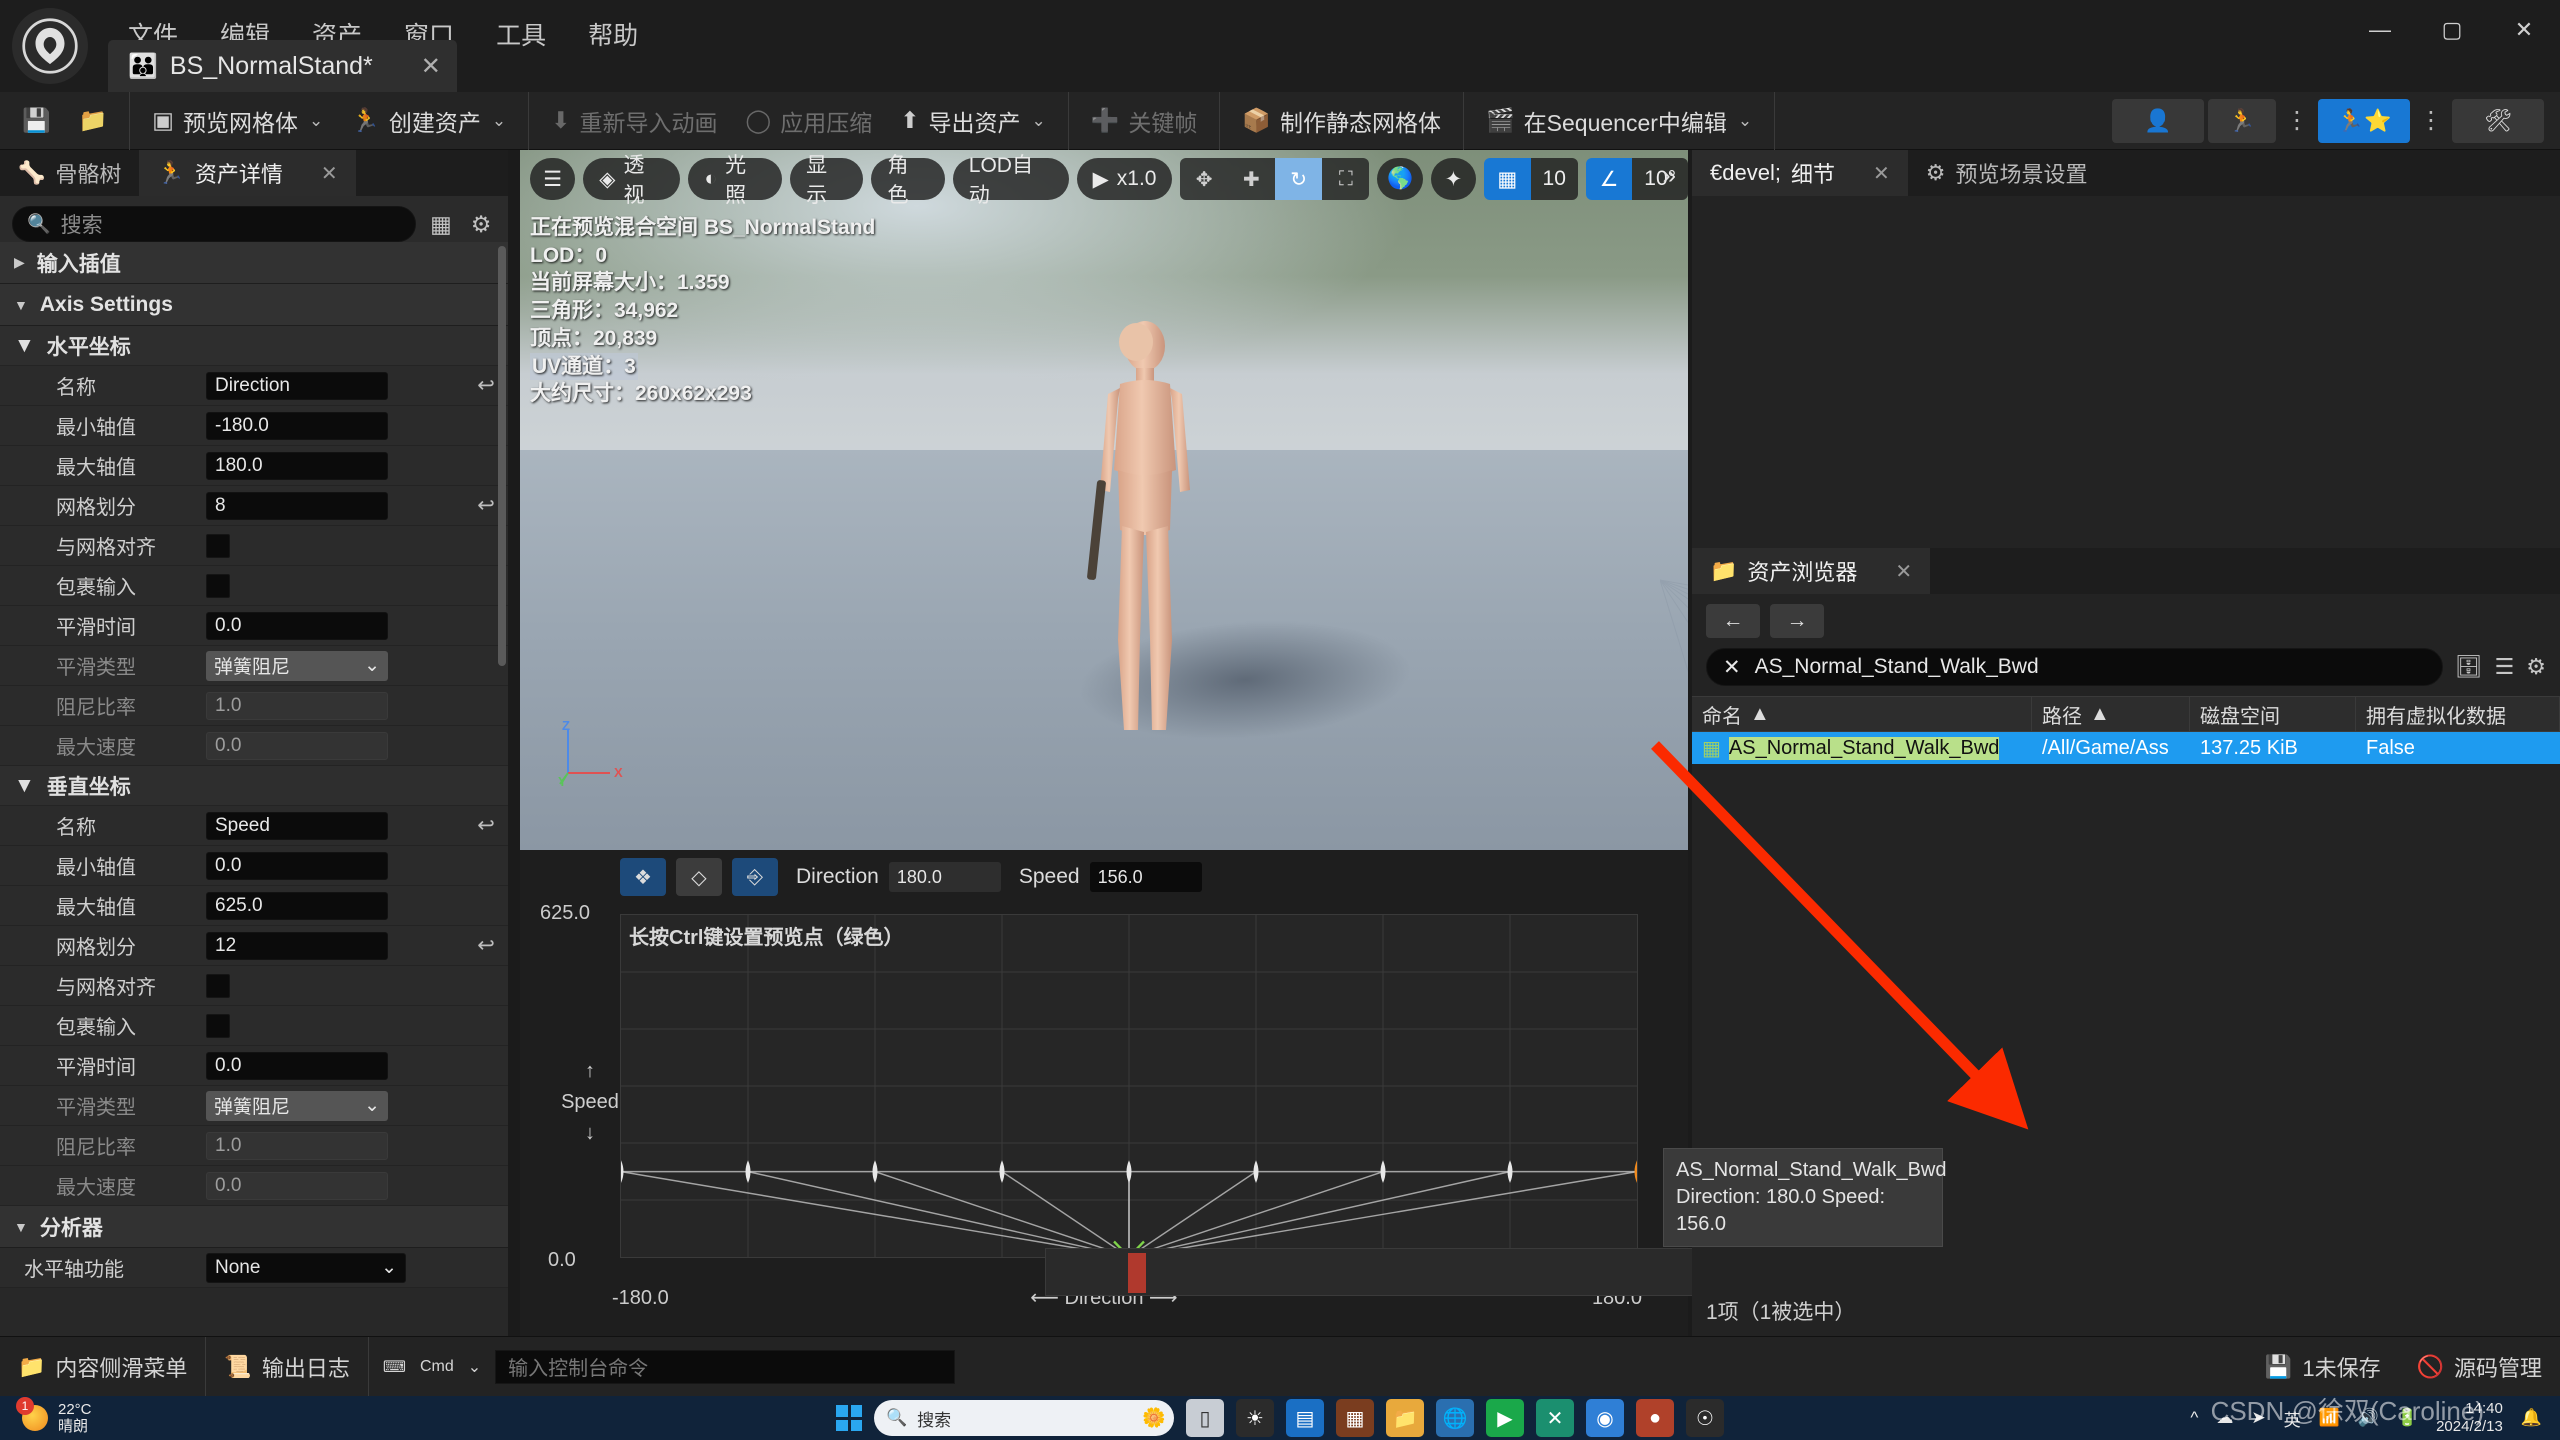 The width and height of the screenshot is (2560, 1440). What do you see at coordinates (1137, 1273) in the screenshot?
I see `timeline-scrubber` at bounding box center [1137, 1273].